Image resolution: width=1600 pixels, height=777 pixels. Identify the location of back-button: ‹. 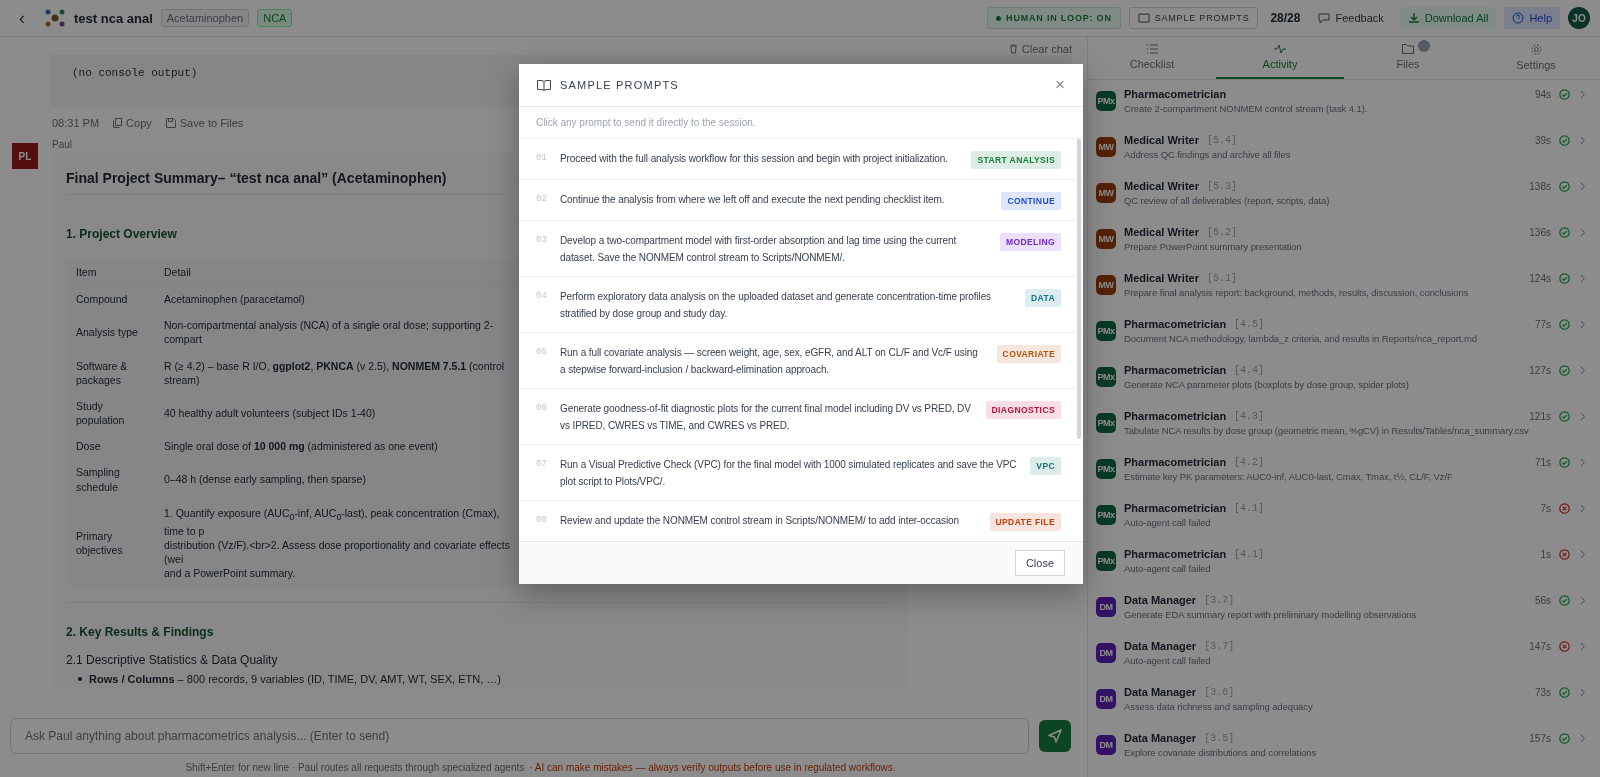
(22, 18).